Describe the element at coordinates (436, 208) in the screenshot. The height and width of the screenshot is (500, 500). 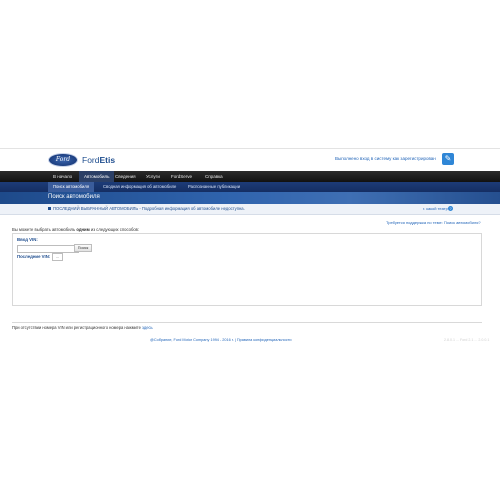
I see `help-link: г. какой театр?` at that location.